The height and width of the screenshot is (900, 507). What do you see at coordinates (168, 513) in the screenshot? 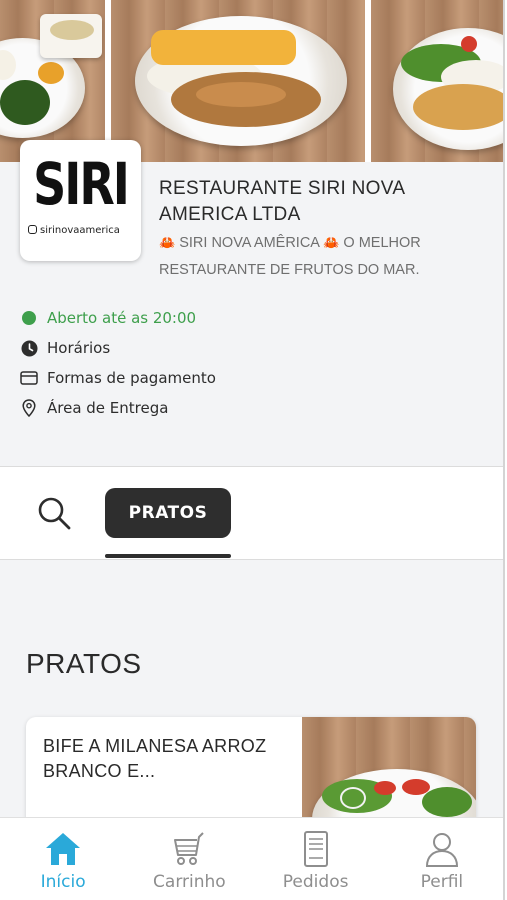
I see `tab-pratos: PRATOS` at bounding box center [168, 513].